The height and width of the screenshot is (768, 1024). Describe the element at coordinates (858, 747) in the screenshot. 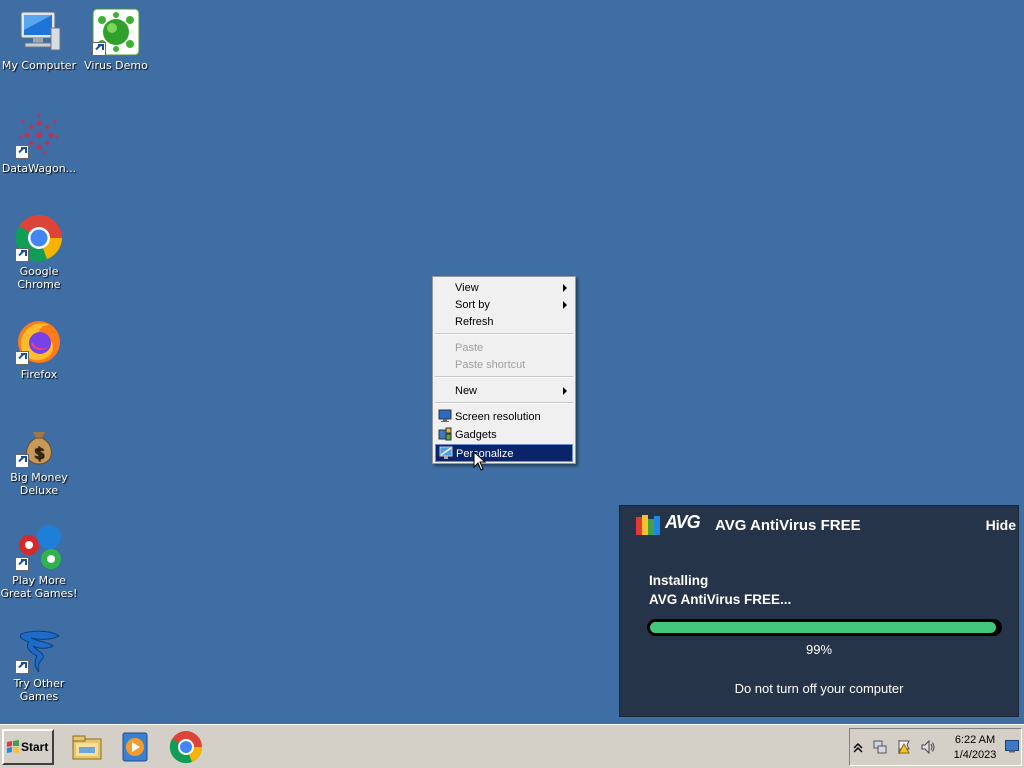

I see `show-hidden-icons-arrow` at that location.